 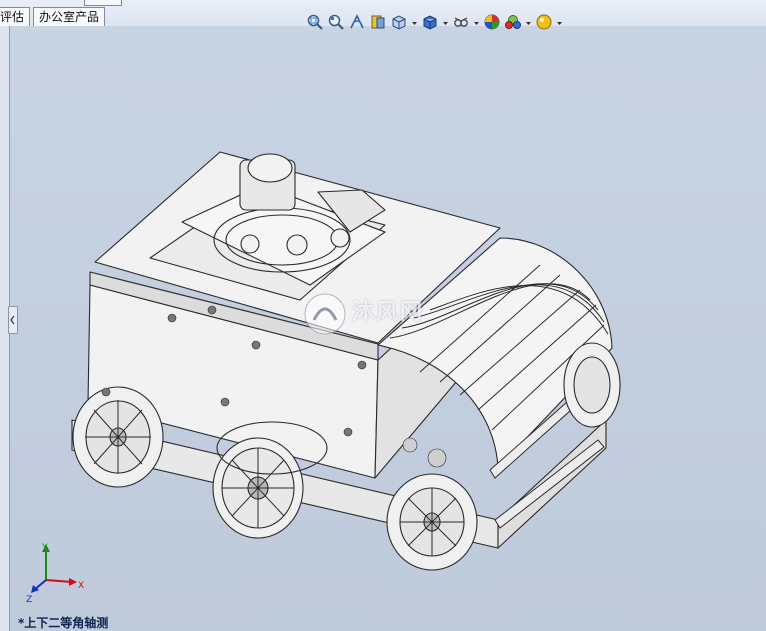 I want to click on triad-x-arrow, so click(x=73, y=582).